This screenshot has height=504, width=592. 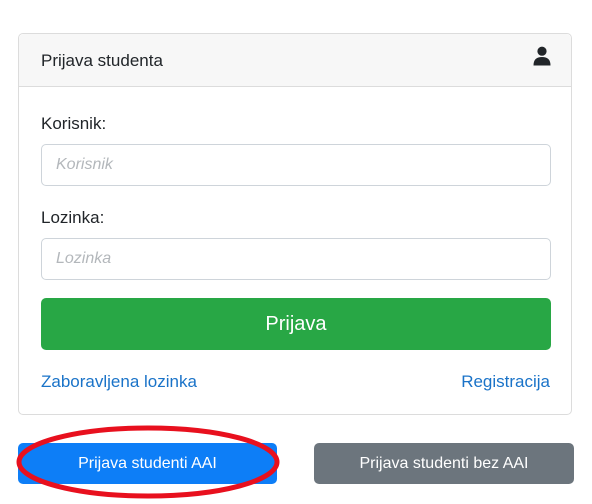 What do you see at coordinates (102, 60) in the screenshot?
I see `card-title: Prijava studenta` at bounding box center [102, 60].